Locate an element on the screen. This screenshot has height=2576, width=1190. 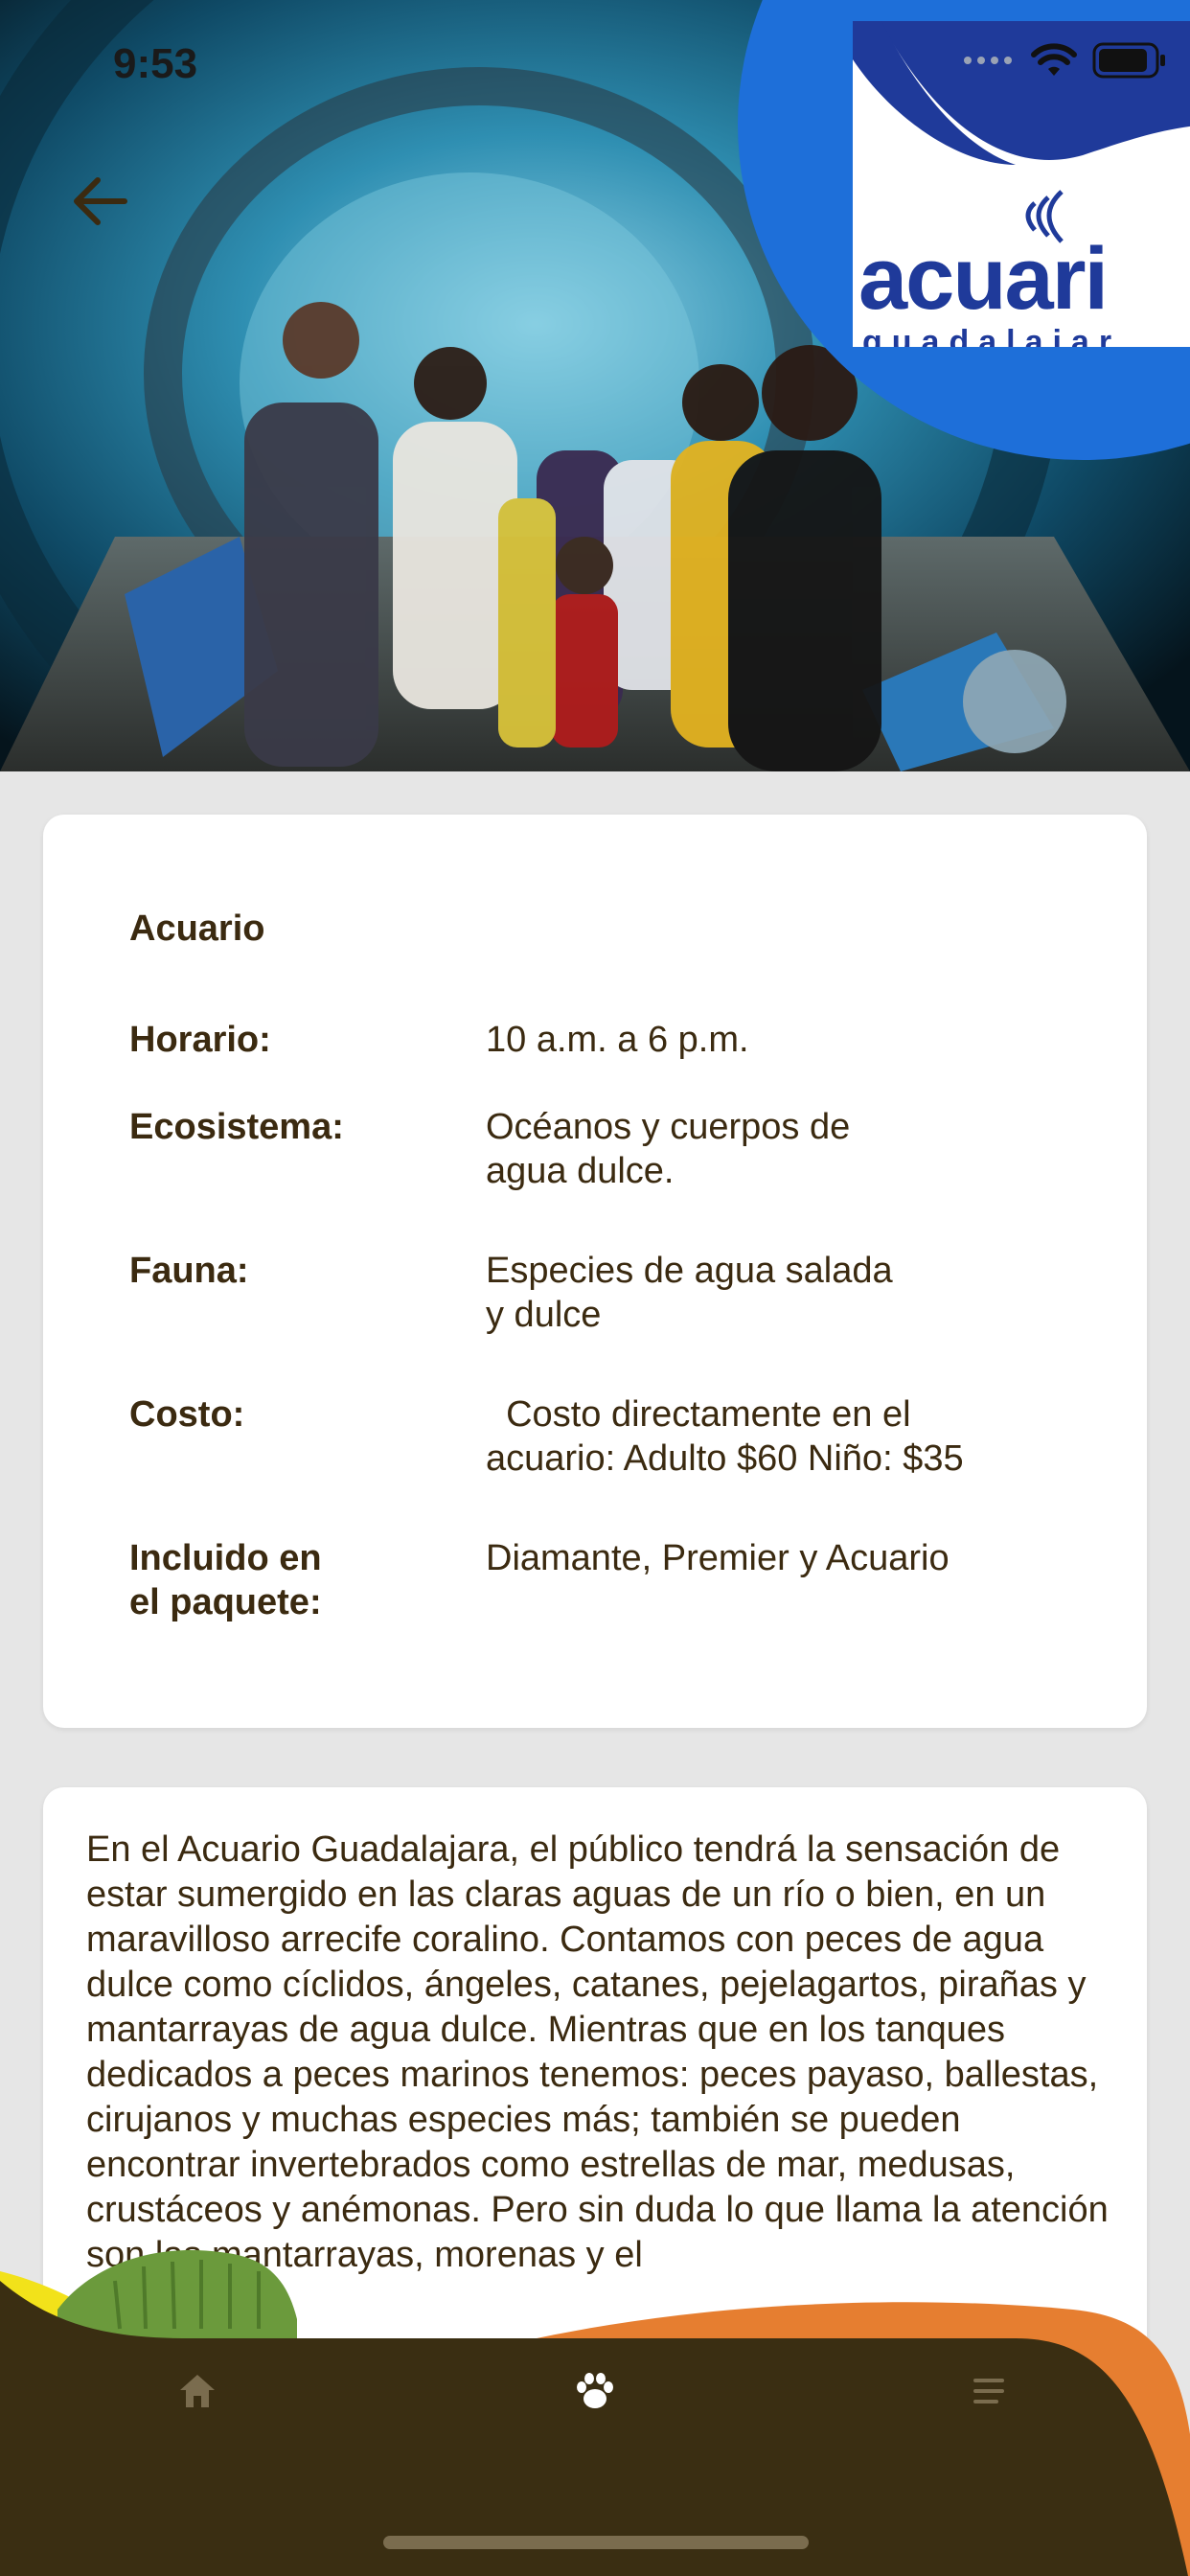
package-value: Diamante, Premier y Acuario is located at coordinates (718, 1558).